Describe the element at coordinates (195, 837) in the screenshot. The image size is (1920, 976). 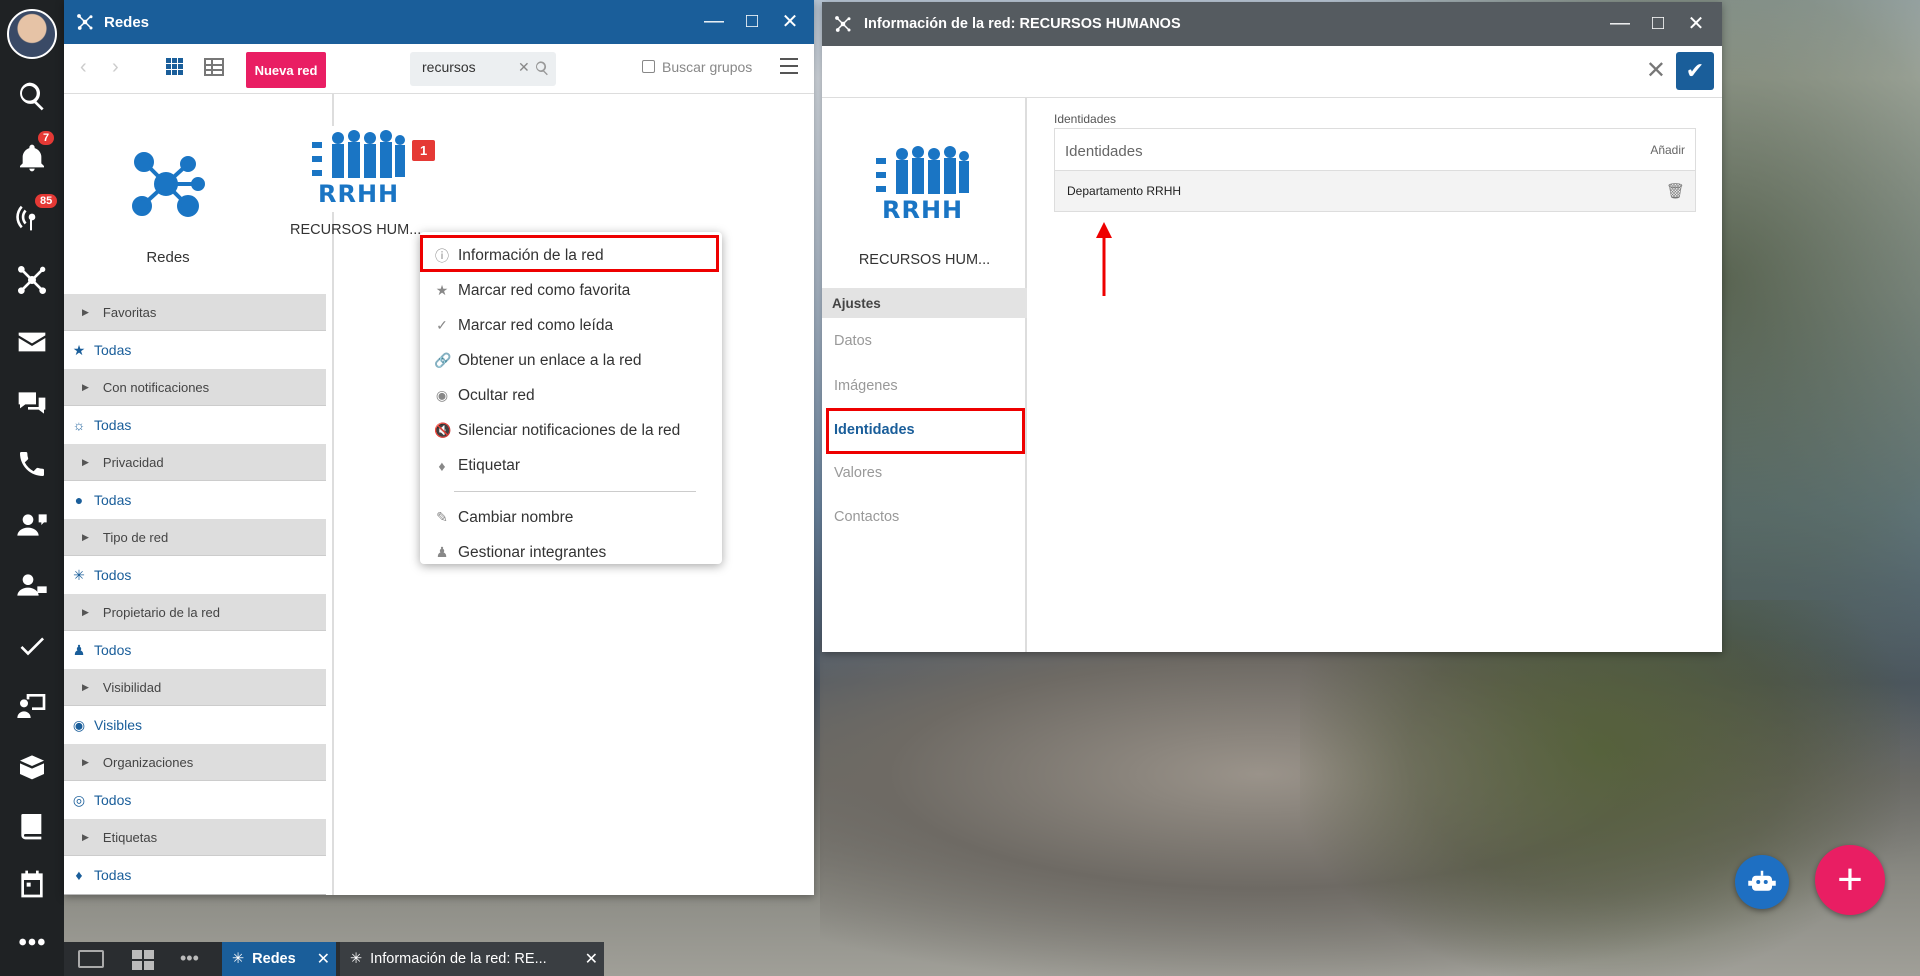
I see `filter-category-etiquetas: ▶ Etiquetas` at that location.